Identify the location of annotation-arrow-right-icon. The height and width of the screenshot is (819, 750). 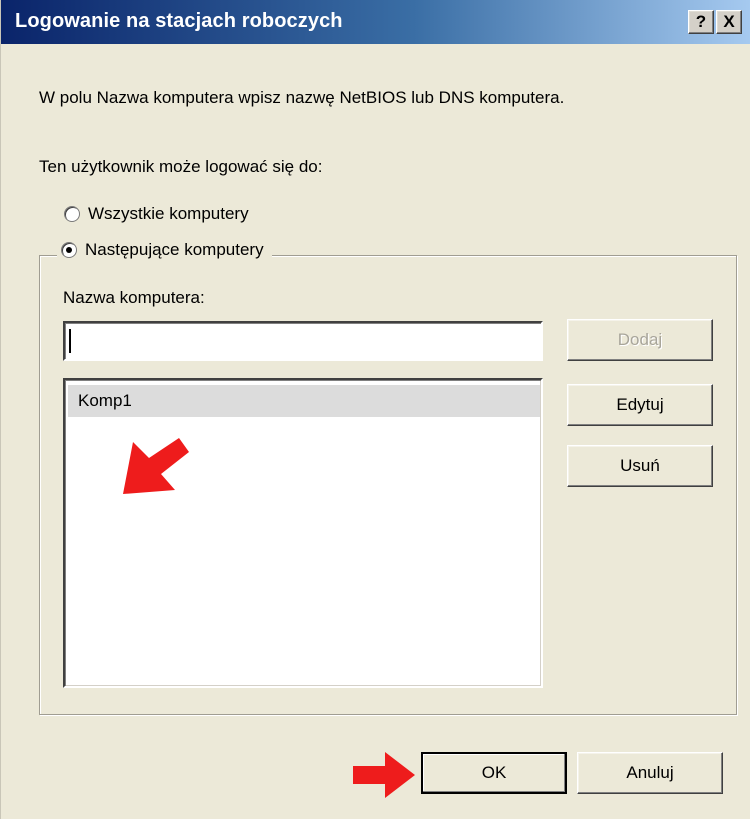
(384, 775).